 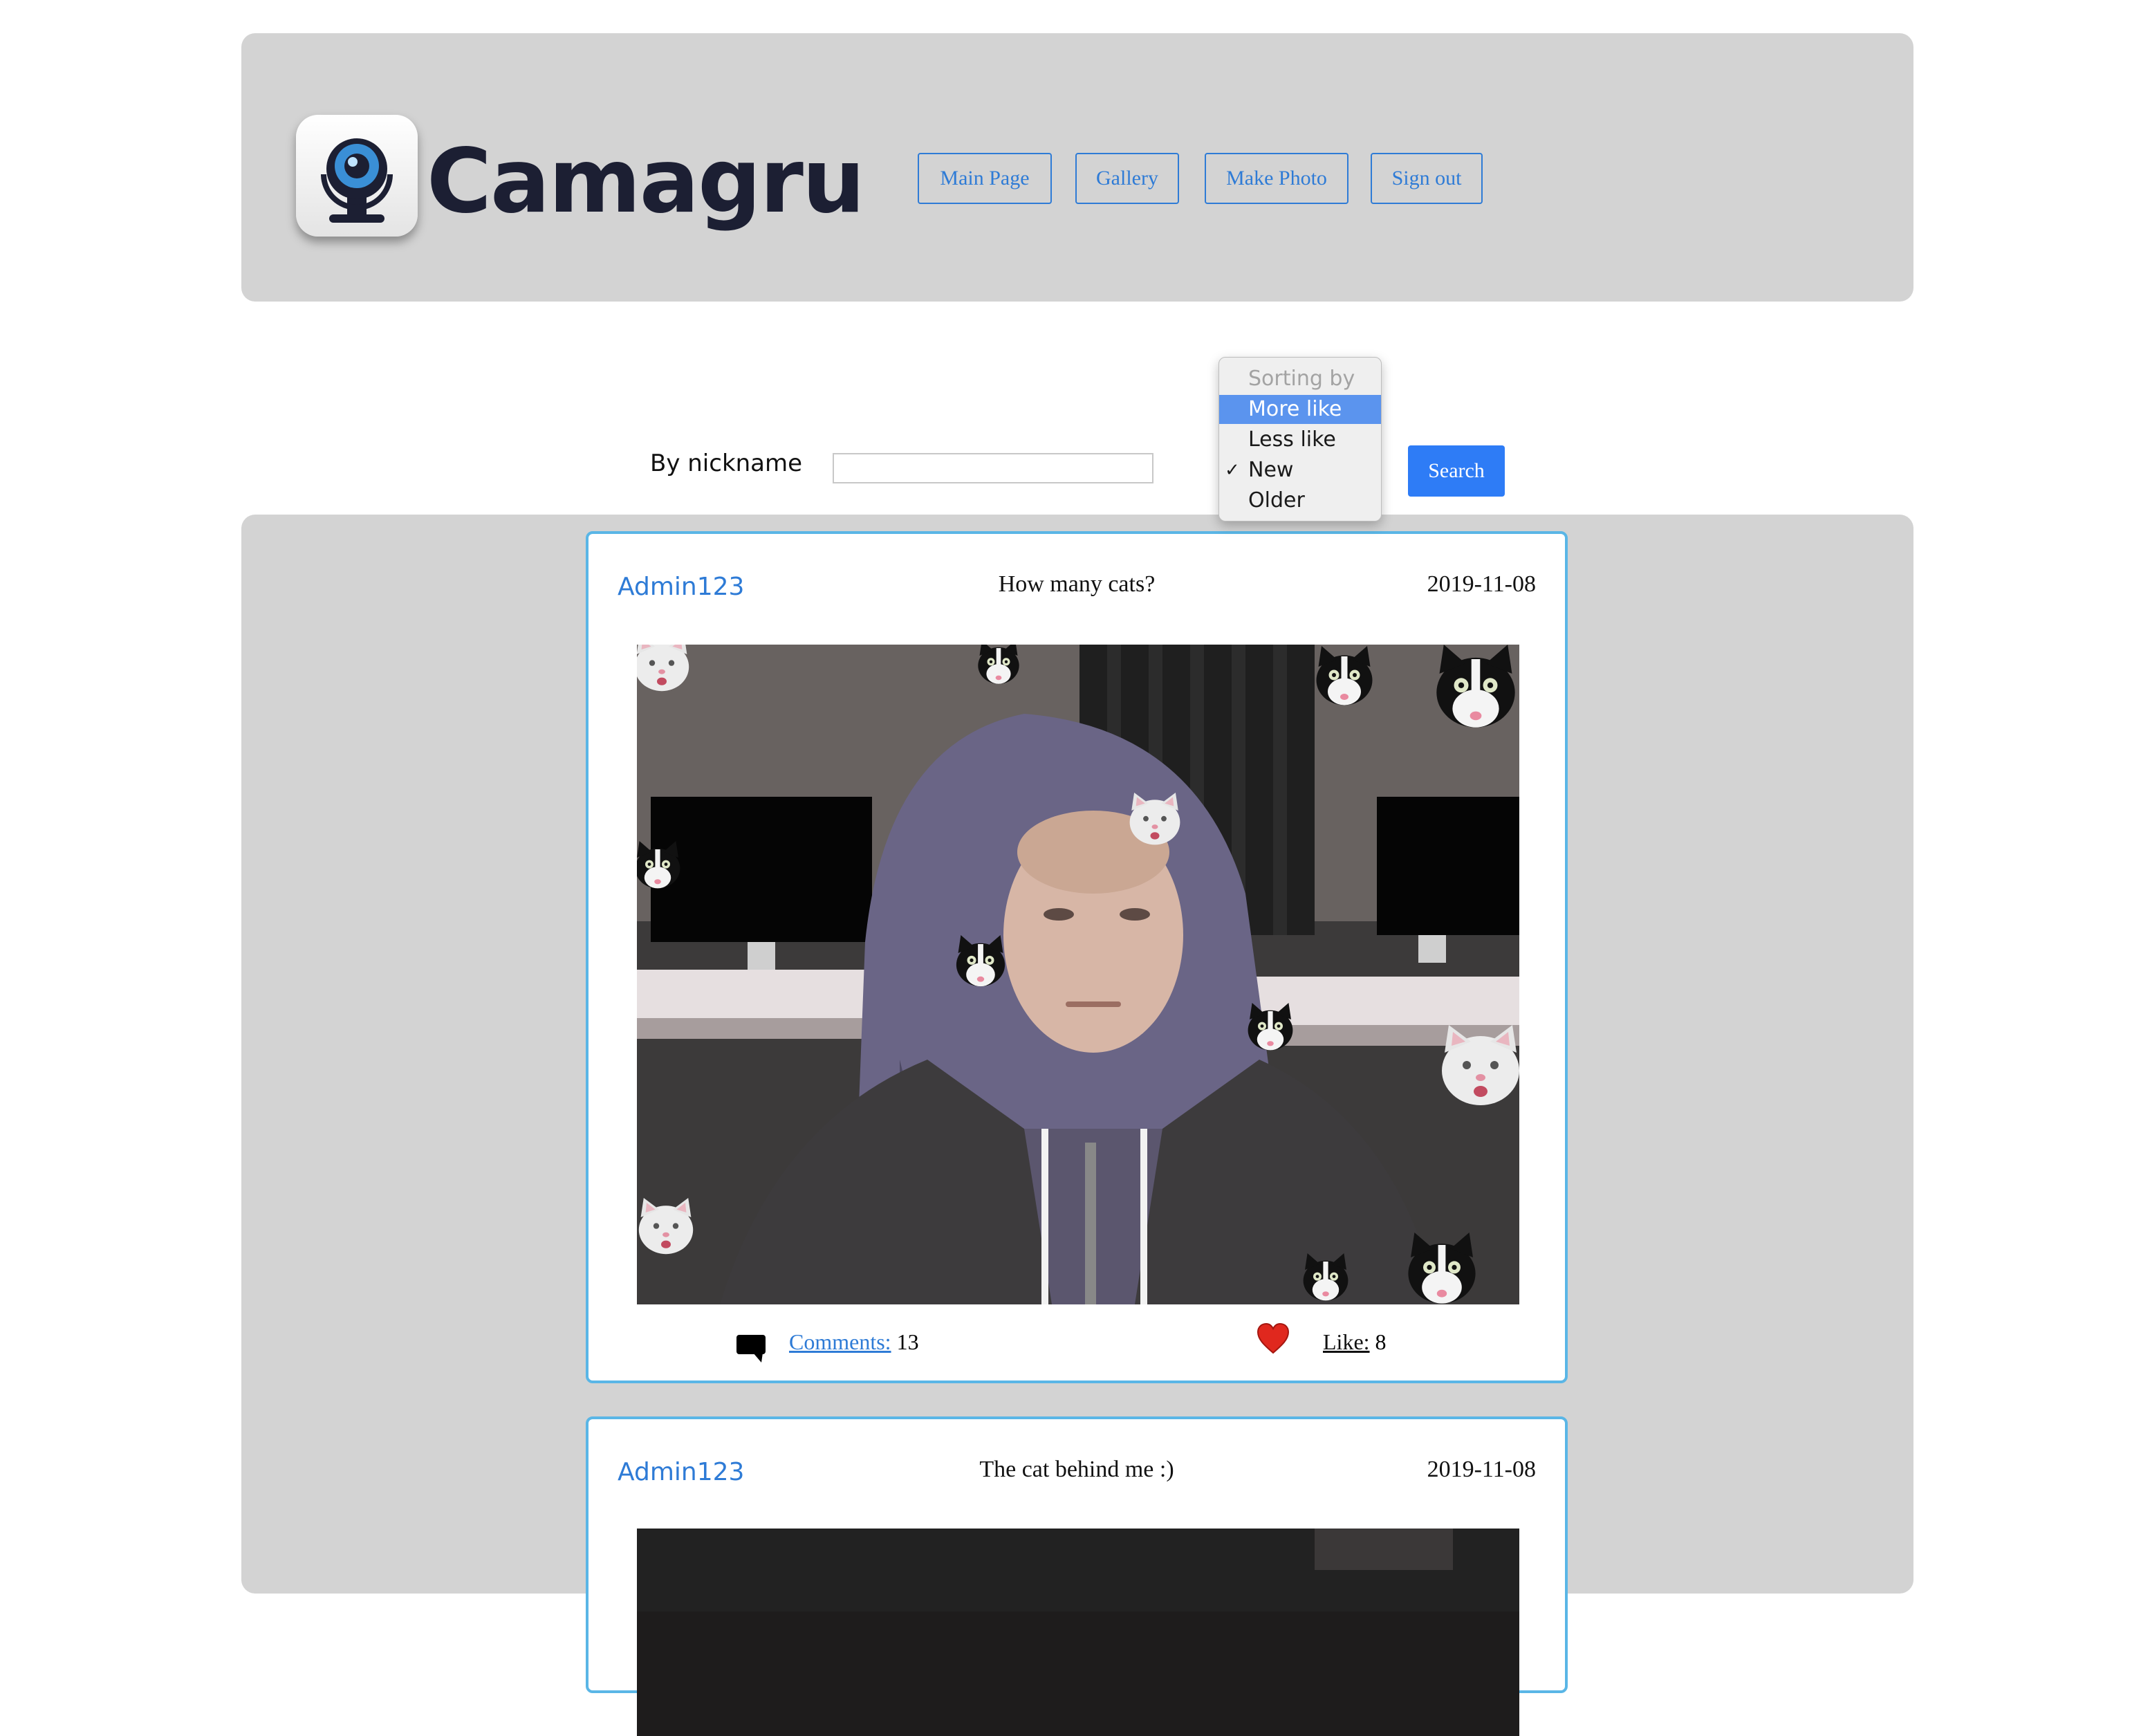 I want to click on sort-option-less-like: Less like, so click(x=1300, y=439).